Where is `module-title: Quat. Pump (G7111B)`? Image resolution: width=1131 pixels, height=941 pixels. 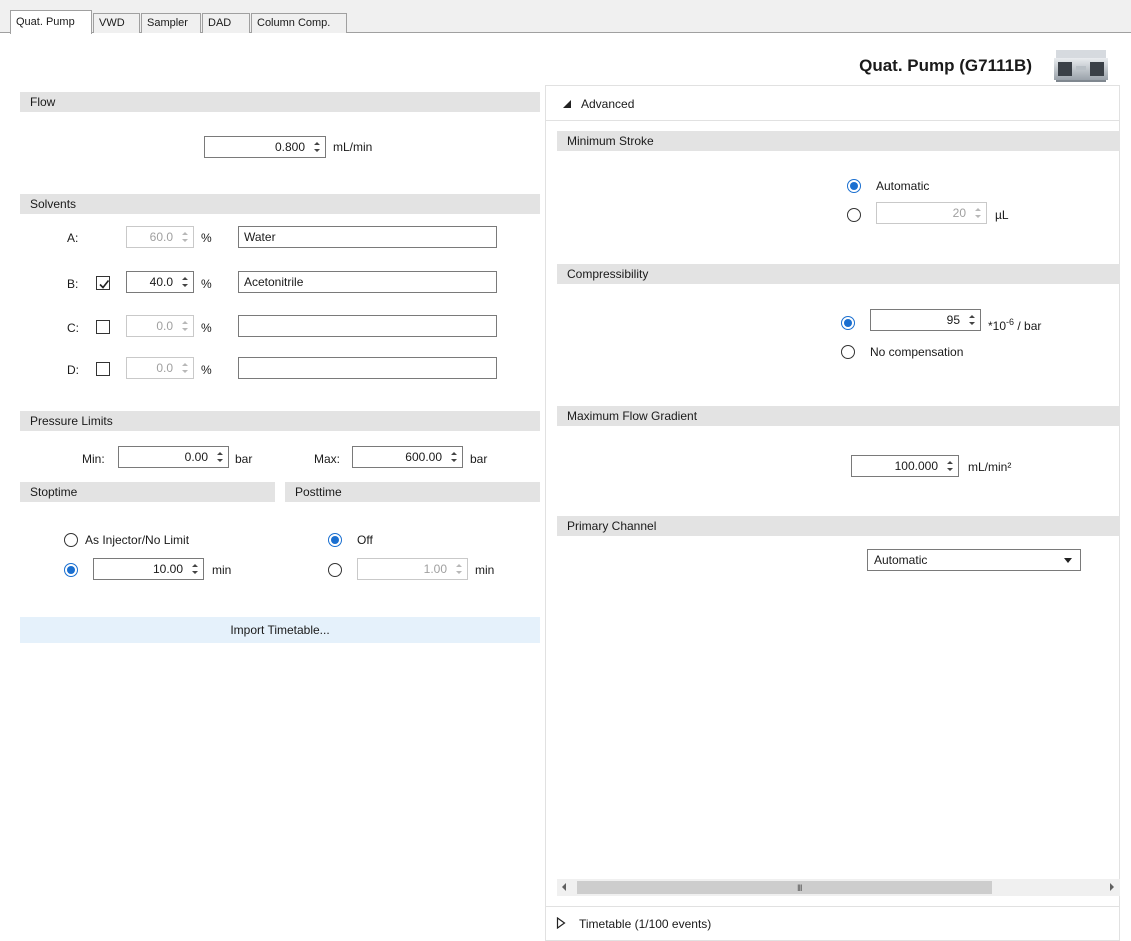
module-title: Quat. Pump (G7111B) is located at coordinates (945, 65).